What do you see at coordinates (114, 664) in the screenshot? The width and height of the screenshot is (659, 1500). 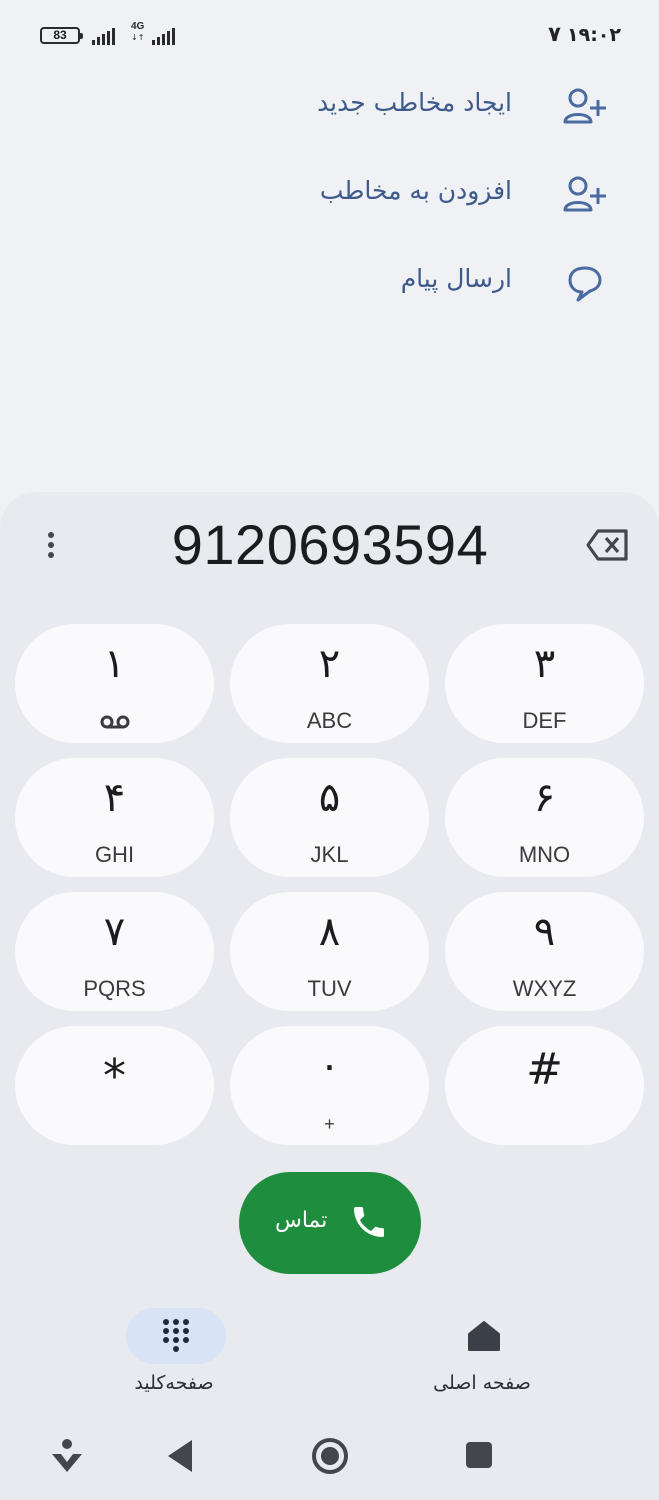 I see `key-digit: ۱` at bounding box center [114, 664].